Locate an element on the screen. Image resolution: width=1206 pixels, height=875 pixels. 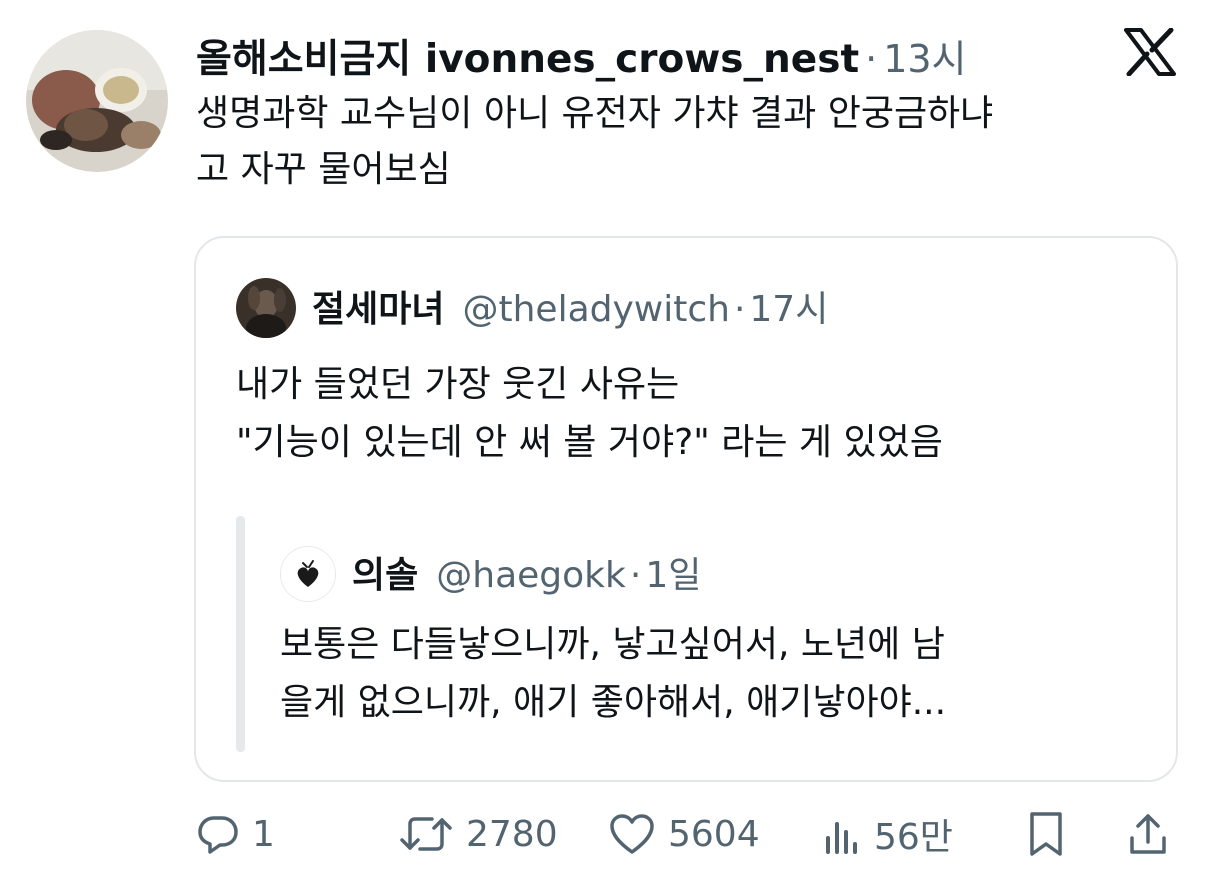
views-button: 56만 is located at coordinates (887, 834).